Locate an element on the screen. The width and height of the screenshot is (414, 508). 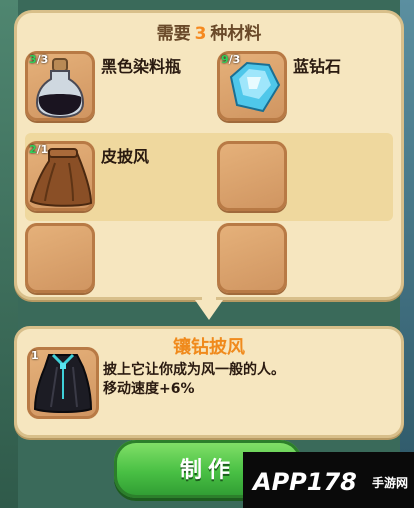
material-slot-leather-cape: 2/1 is located at coordinates (60, 176).